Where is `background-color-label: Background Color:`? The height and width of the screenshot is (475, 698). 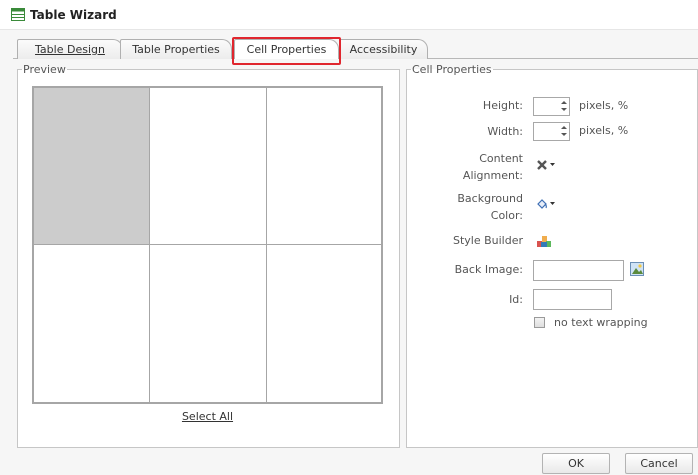 background-color-label: Background Color: is located at coordinates (490, 207).